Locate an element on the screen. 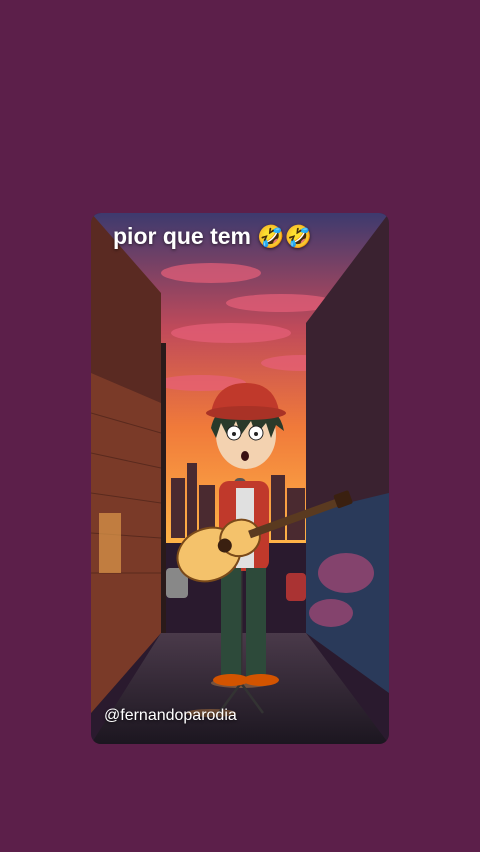  caption-text: pior que tem is located at coordinates (182, 236).